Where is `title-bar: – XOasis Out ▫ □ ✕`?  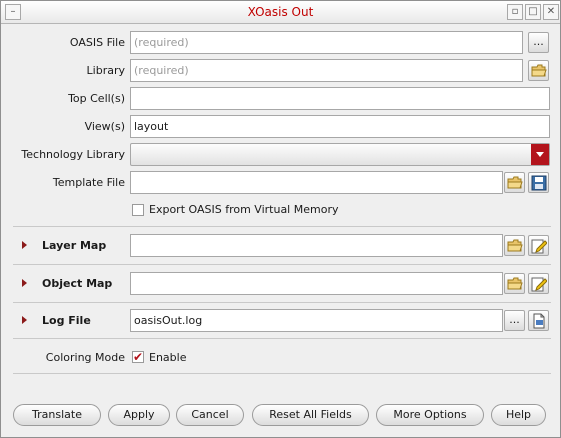
title-bar: – XOasis Out ▫ □ ✕ is located at coordinates (280, 12).